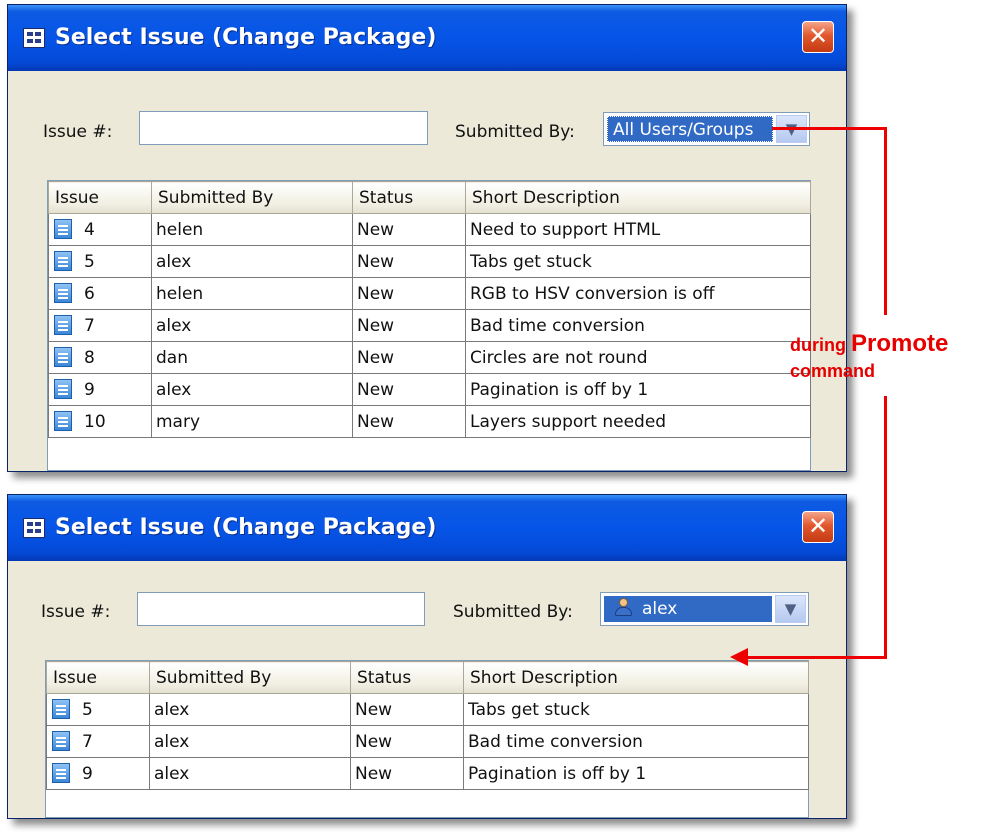  Describe the element at coordinates (739, 657) in the screenshot. I see `annotation-arrowhead` at that location.